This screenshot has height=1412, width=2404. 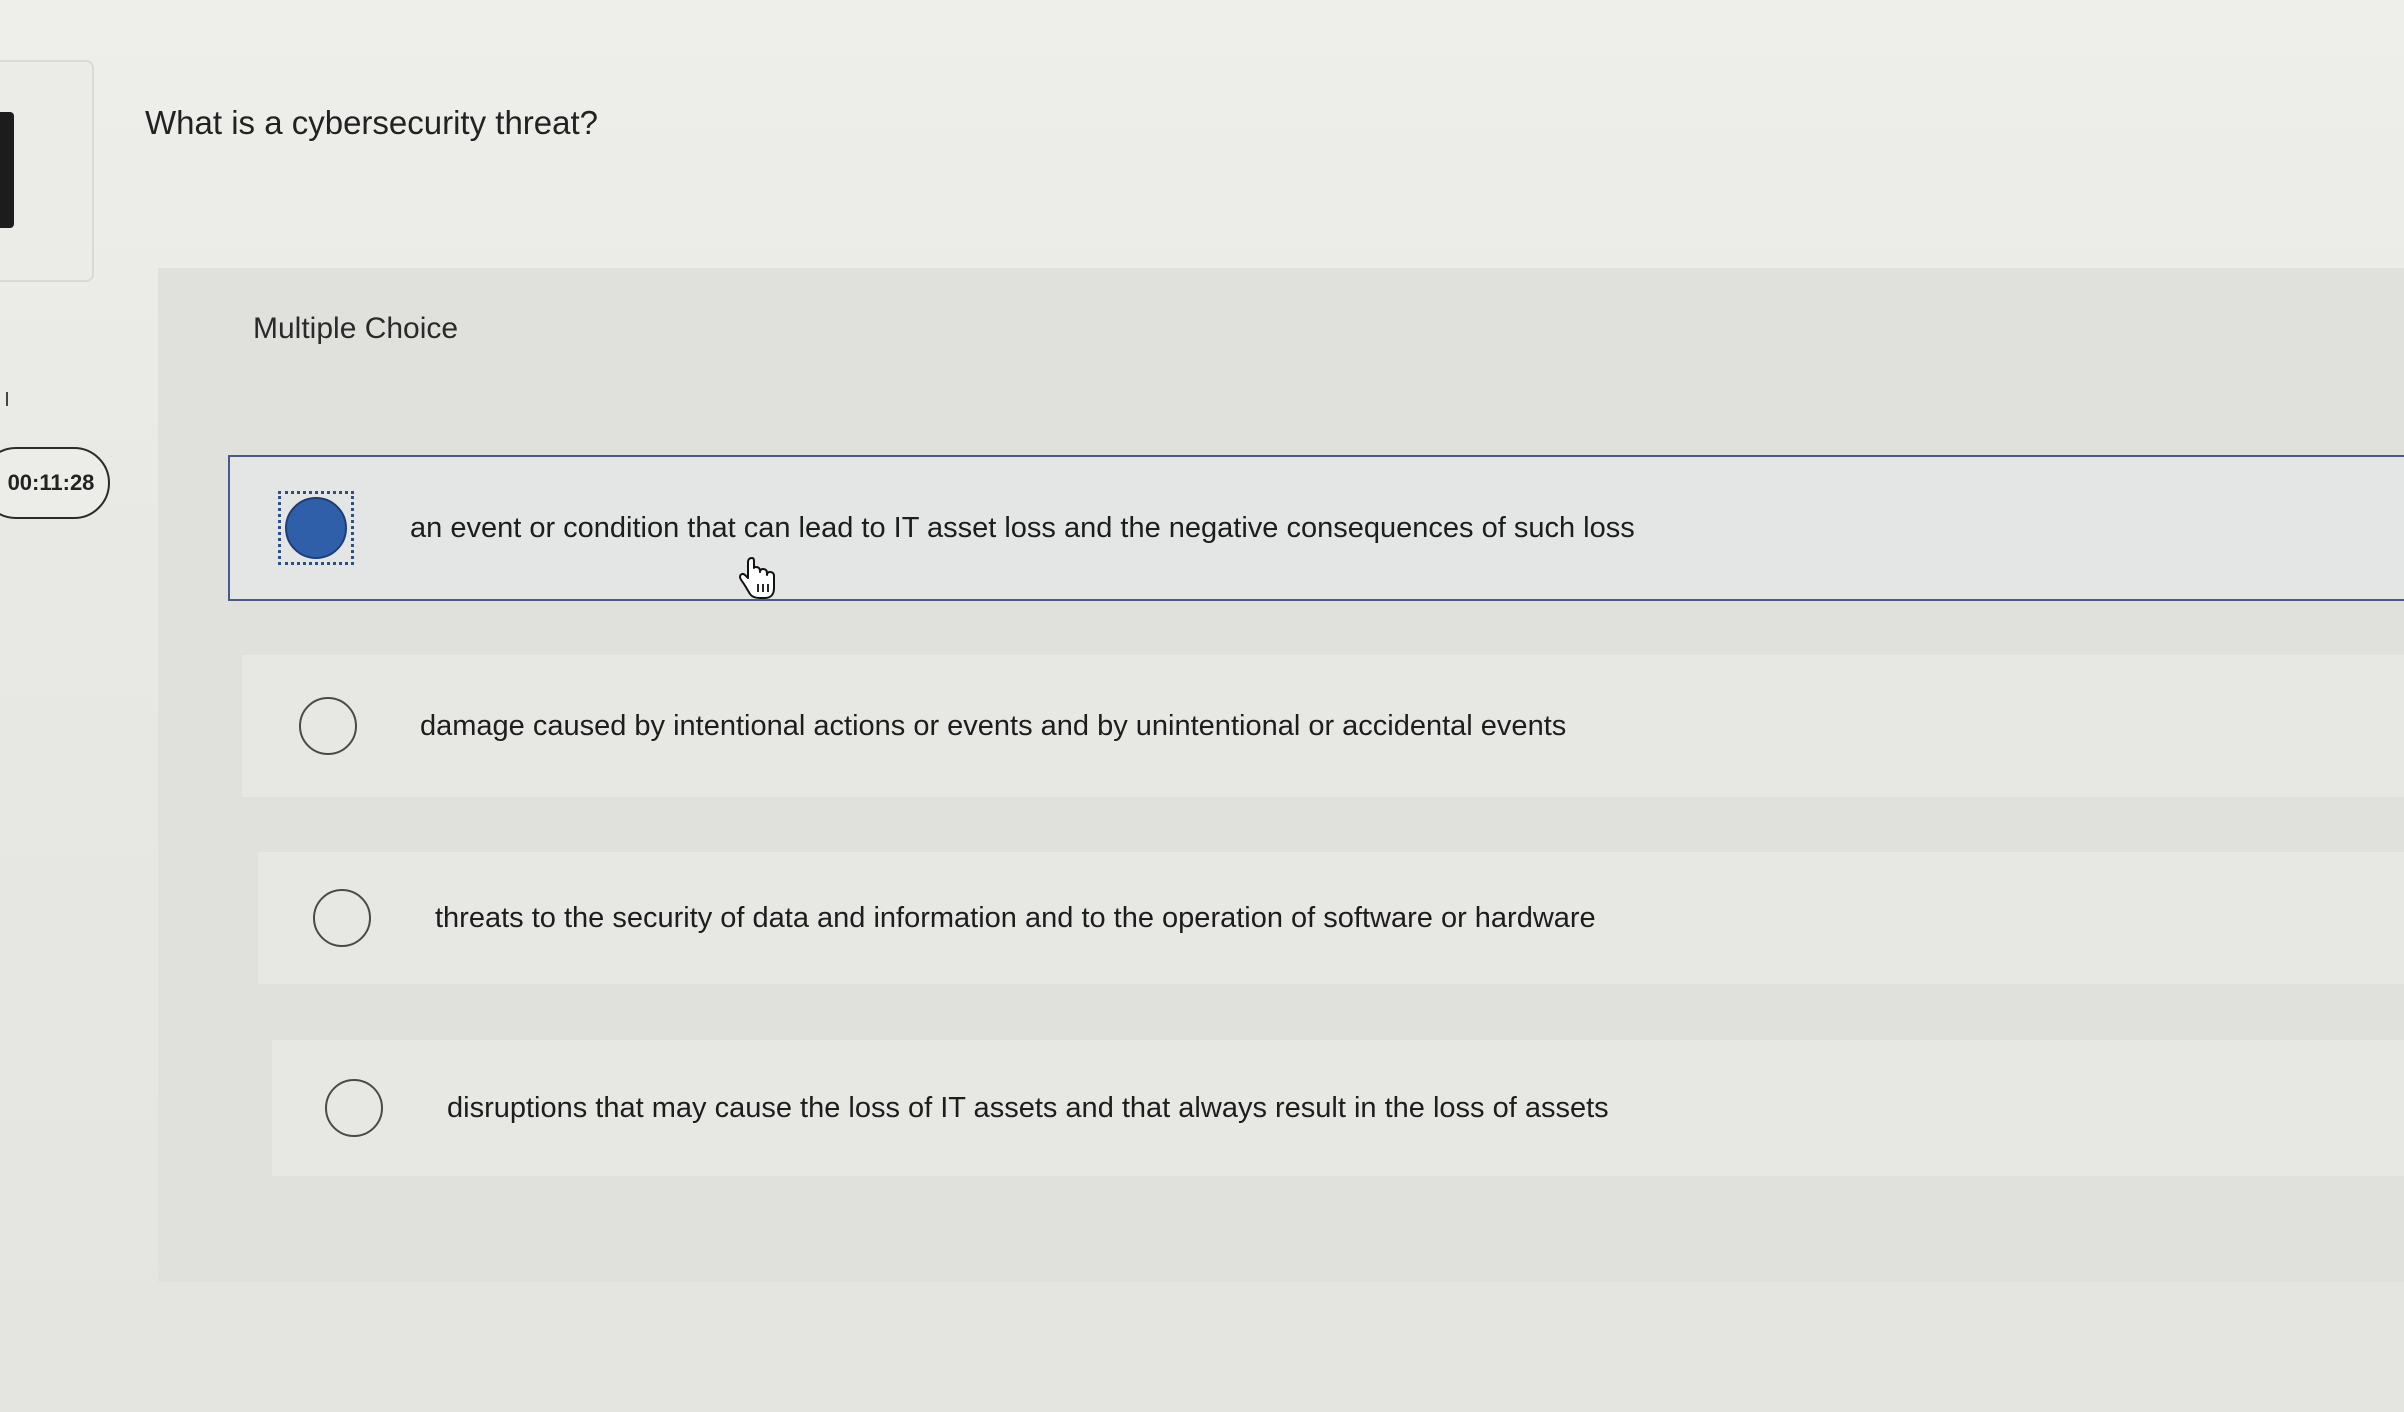 What do you see at coordinates (7, 170) in the screenshot?
I see `progress-indicator` at bounding box center [7, 170].